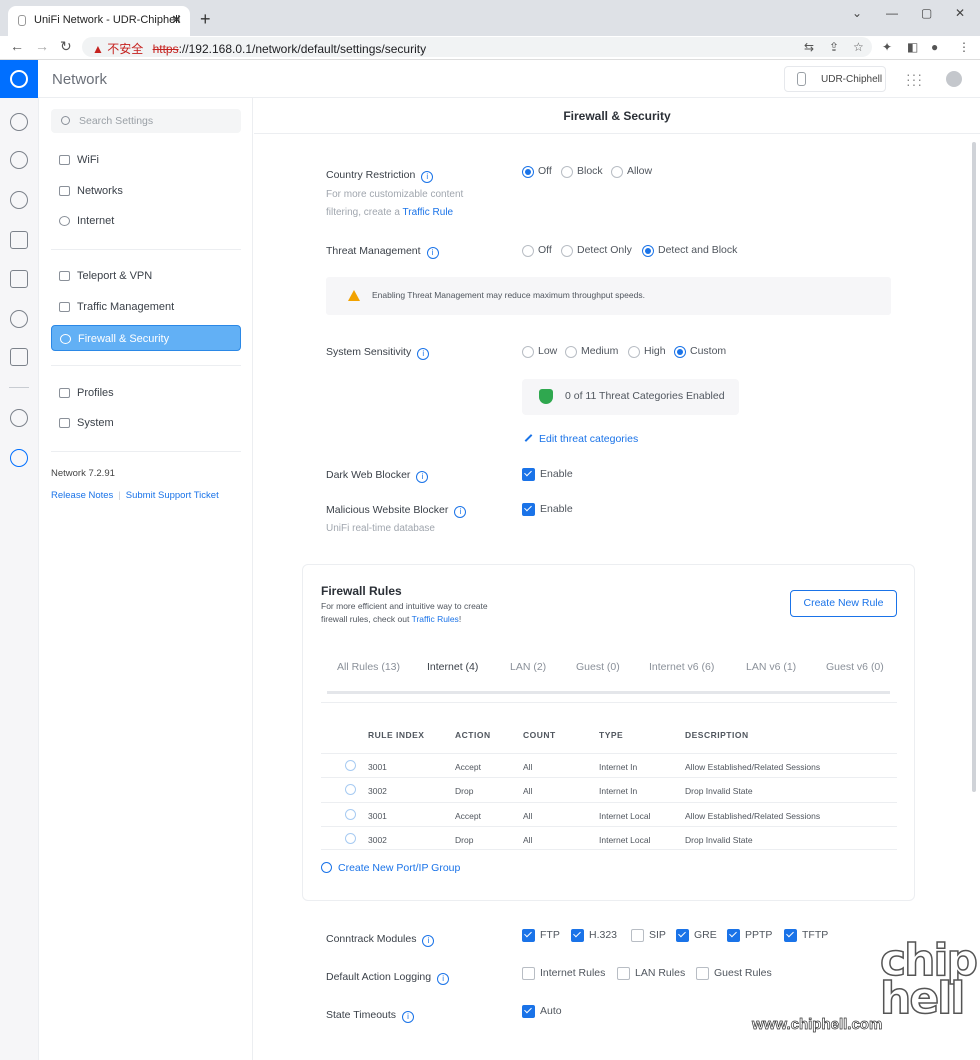 The height and width of the screenshot is (1060, 980). Describe the element at coordinates (205, 19) in the screenshot. I see `new-tab-button: +` at that location.